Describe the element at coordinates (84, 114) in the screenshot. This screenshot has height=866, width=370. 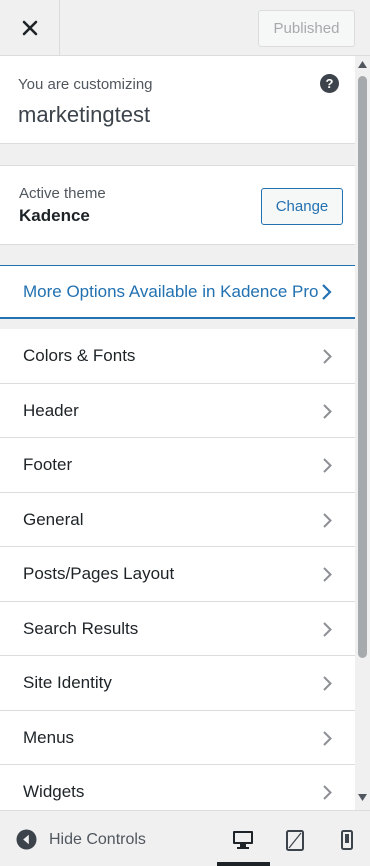
I see `site-title: marketingtest` at that location.